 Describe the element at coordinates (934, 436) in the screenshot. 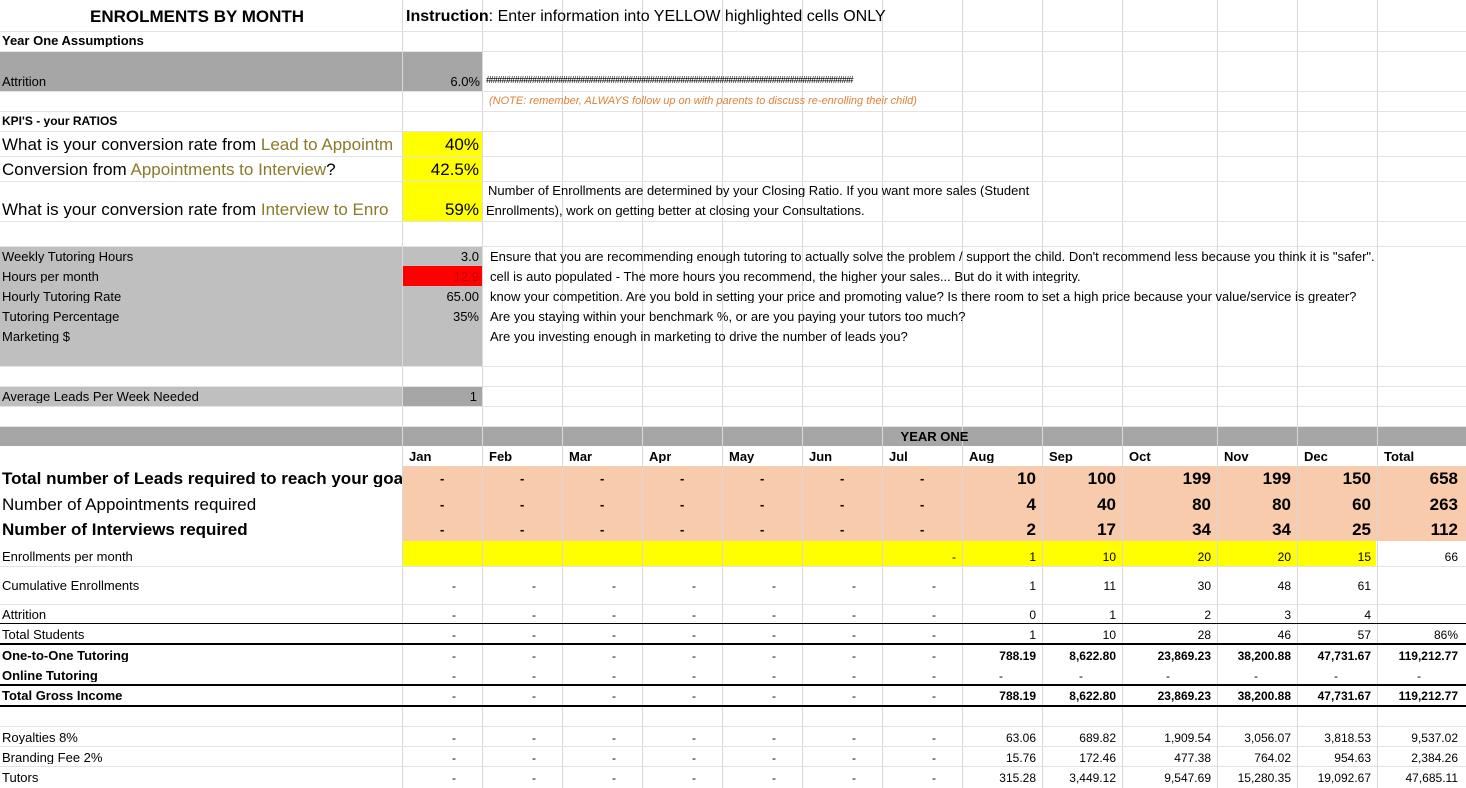

I see `year-one-heading: YEAR ONE` at that location.